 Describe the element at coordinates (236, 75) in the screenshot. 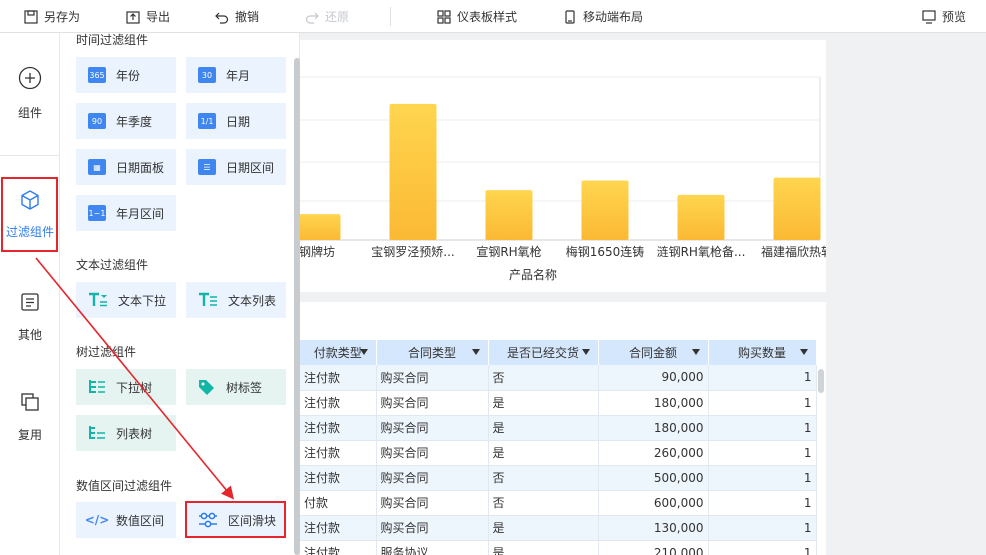

I see `component-year-month: 30 年月` at that location.